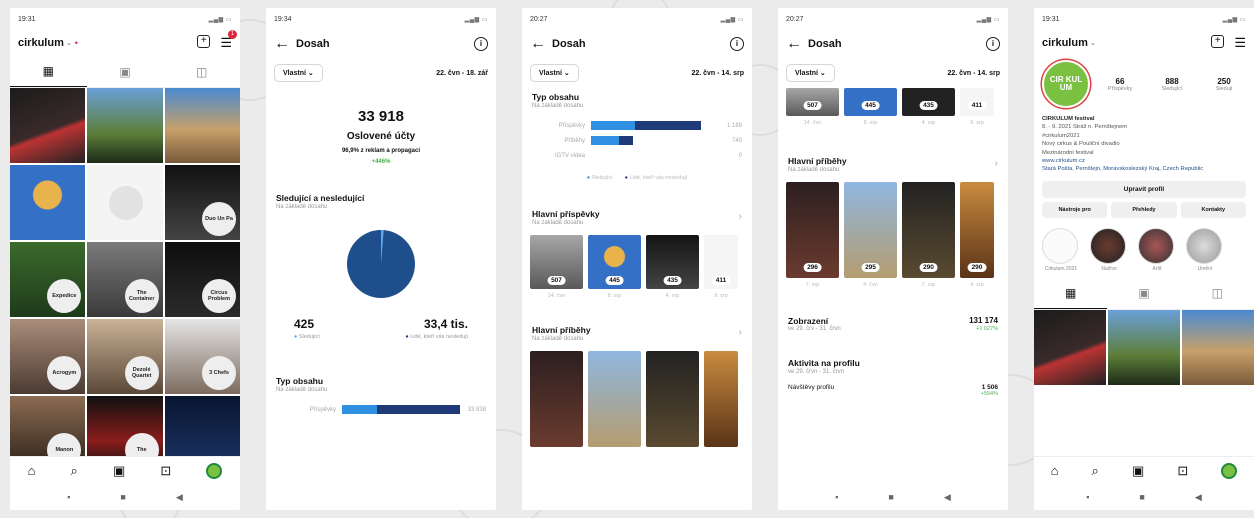  What do you see at coordinates (870, 230) in the screenshot?
I see `story-thumb: 295` at bounding box center [870, 230].